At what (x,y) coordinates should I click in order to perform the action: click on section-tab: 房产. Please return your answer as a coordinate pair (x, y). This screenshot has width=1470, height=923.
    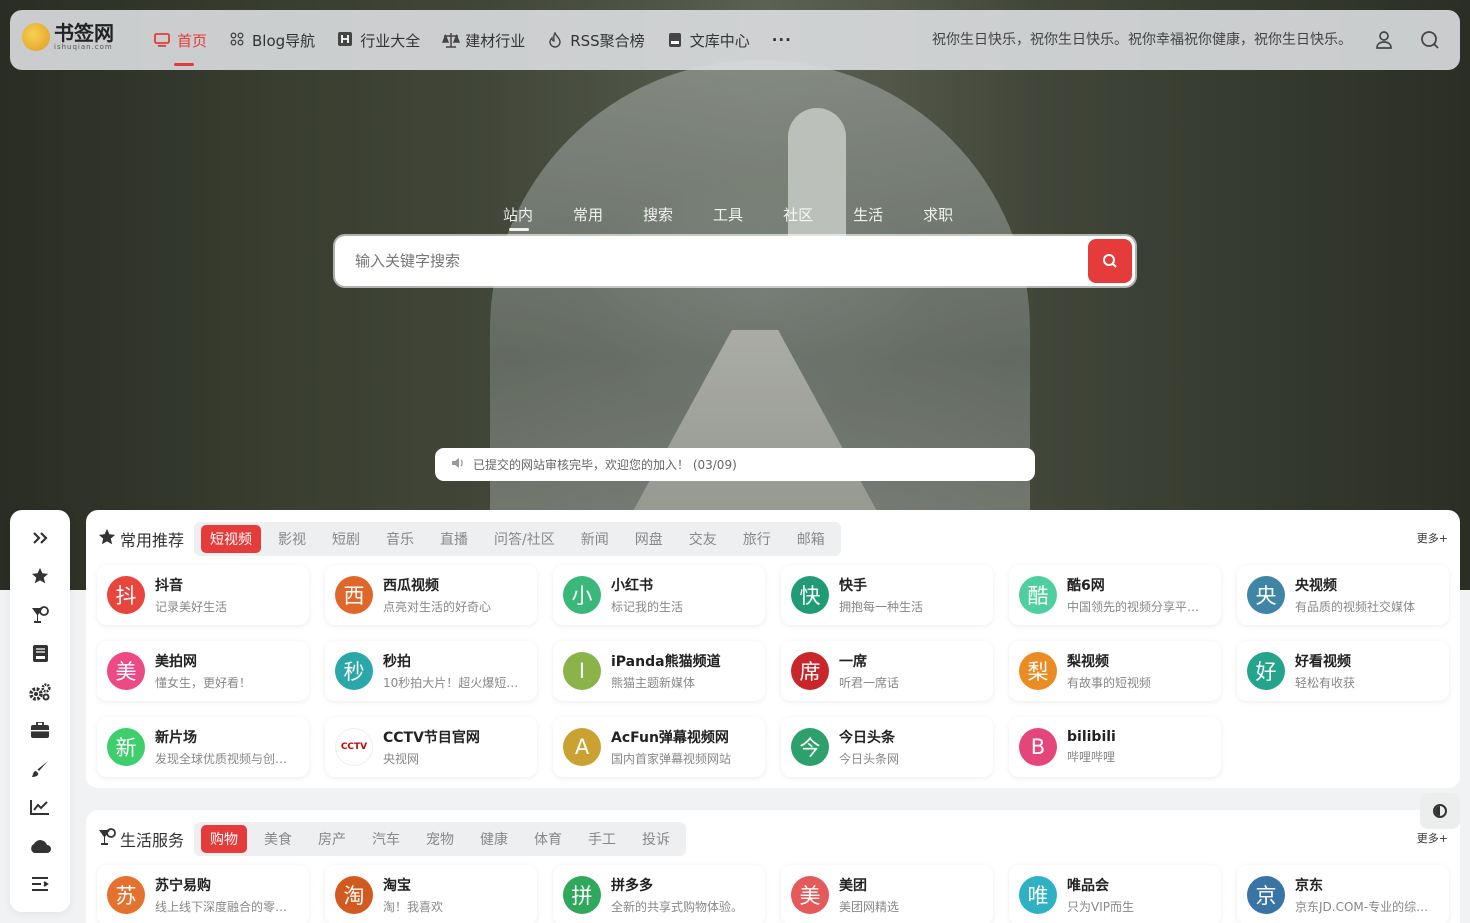
    Looking at the image, I should click on (332, 839).